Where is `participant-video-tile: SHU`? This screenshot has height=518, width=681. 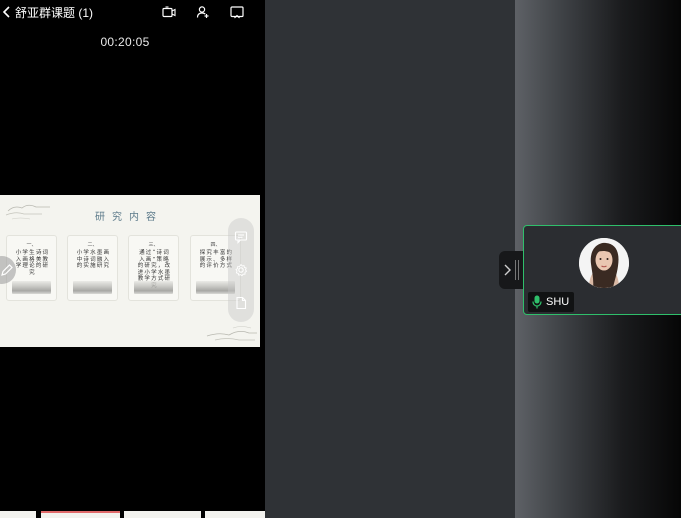
participant-video-tile: SHU is located at coordinates (602, 270).